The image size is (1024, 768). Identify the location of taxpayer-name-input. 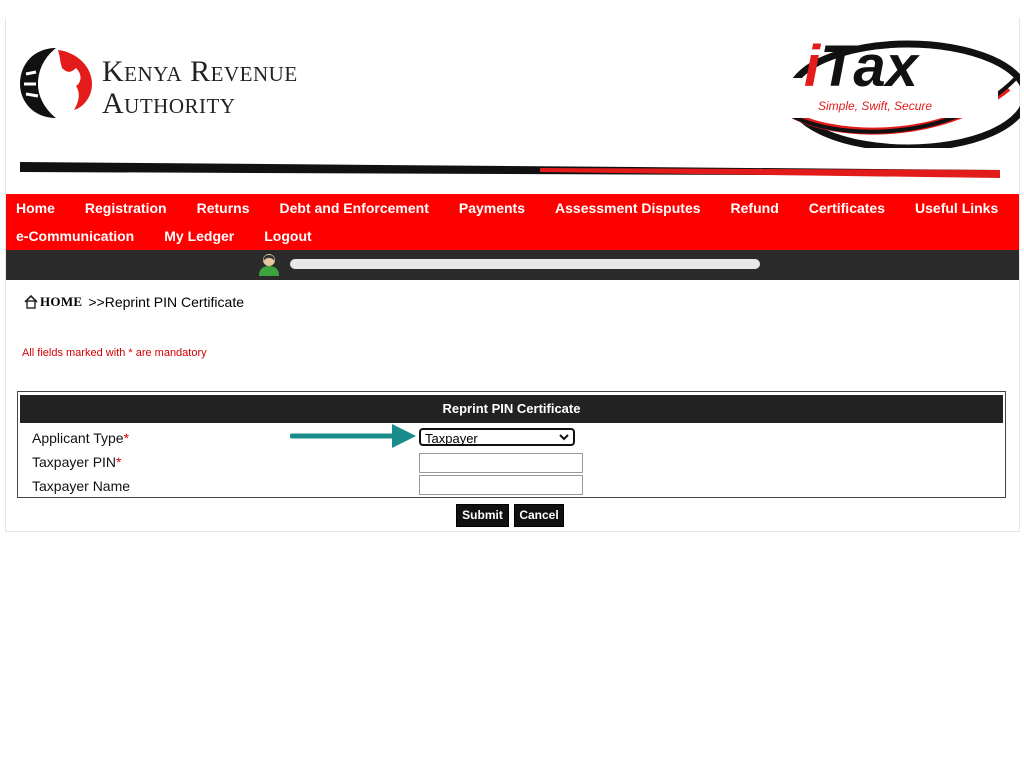
(501, 485).